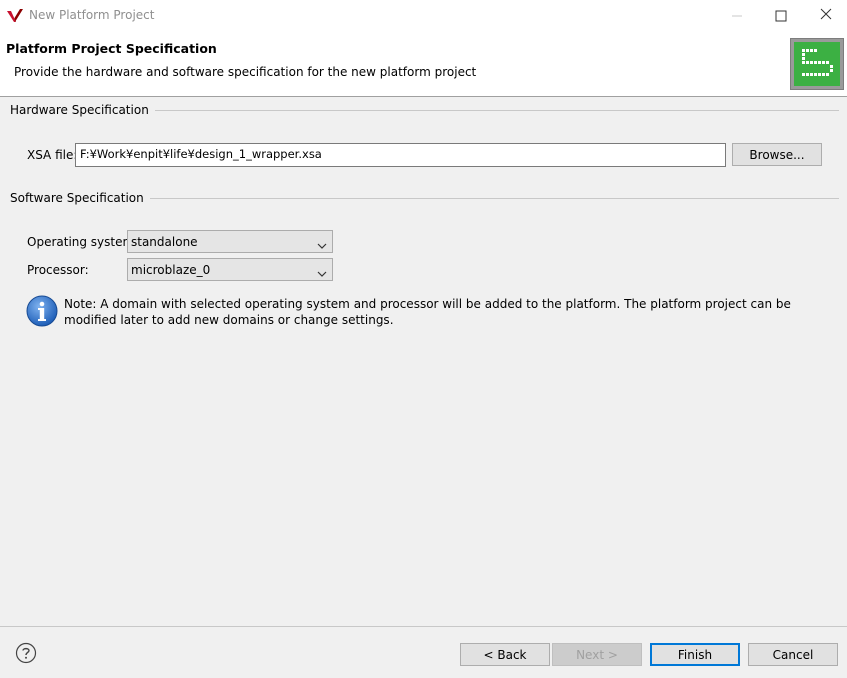 This screenshot has width=847, height=678. Describe the element at coordinates (817, 64) in the screenshot. I see `platform-wizard-icon` at that location.